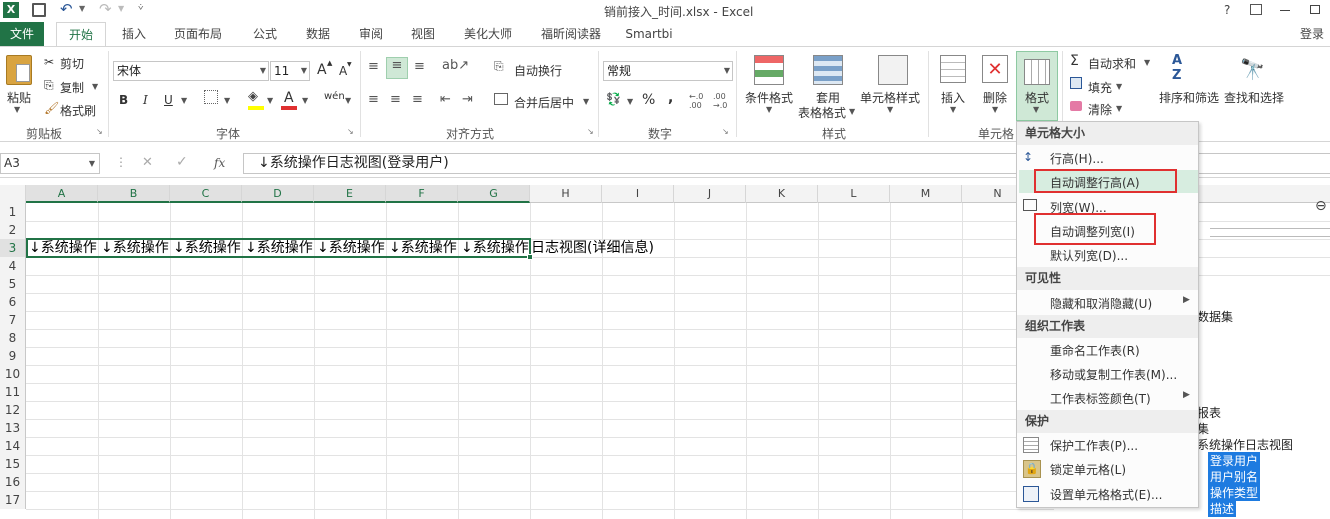  I want to click on fill-handle, so click(530, 257).